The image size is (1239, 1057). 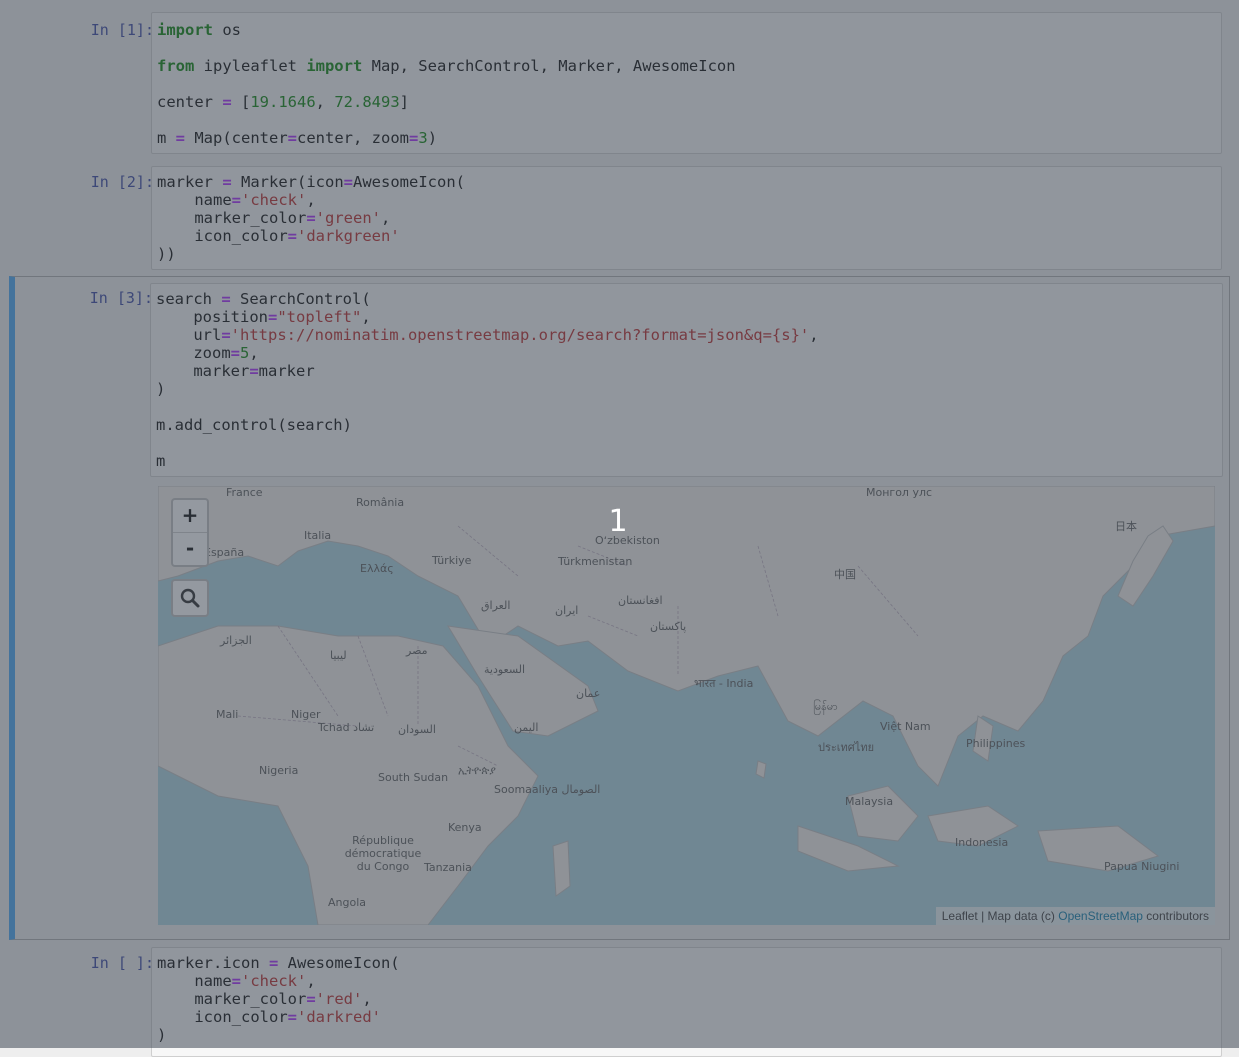 I want to click on map-place-label: Indonesia, so click(x=982, y=842).